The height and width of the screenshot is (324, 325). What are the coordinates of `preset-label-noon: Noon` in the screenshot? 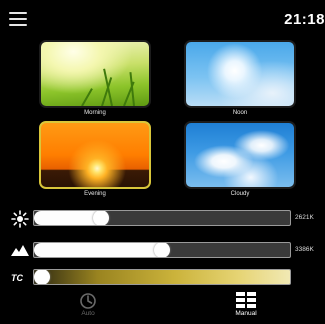 It's located at (240, 113).